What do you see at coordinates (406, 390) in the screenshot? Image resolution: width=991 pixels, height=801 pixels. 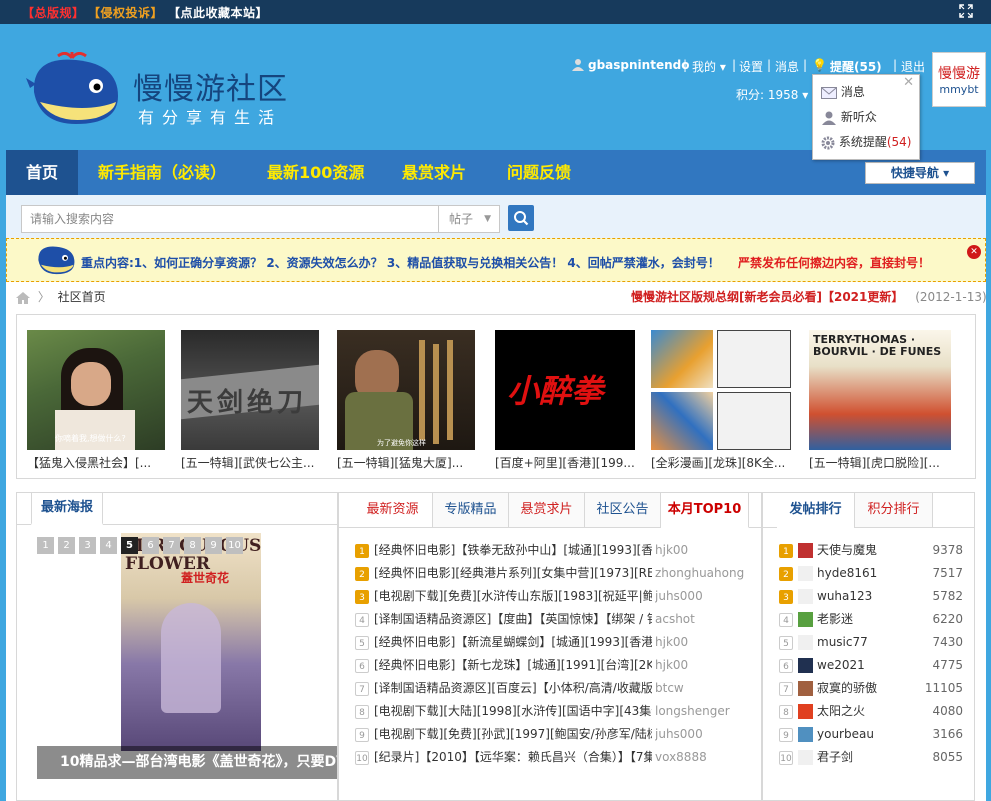 I see `thumb-image: 为了避免你这样` at bounding box center [406, 390].